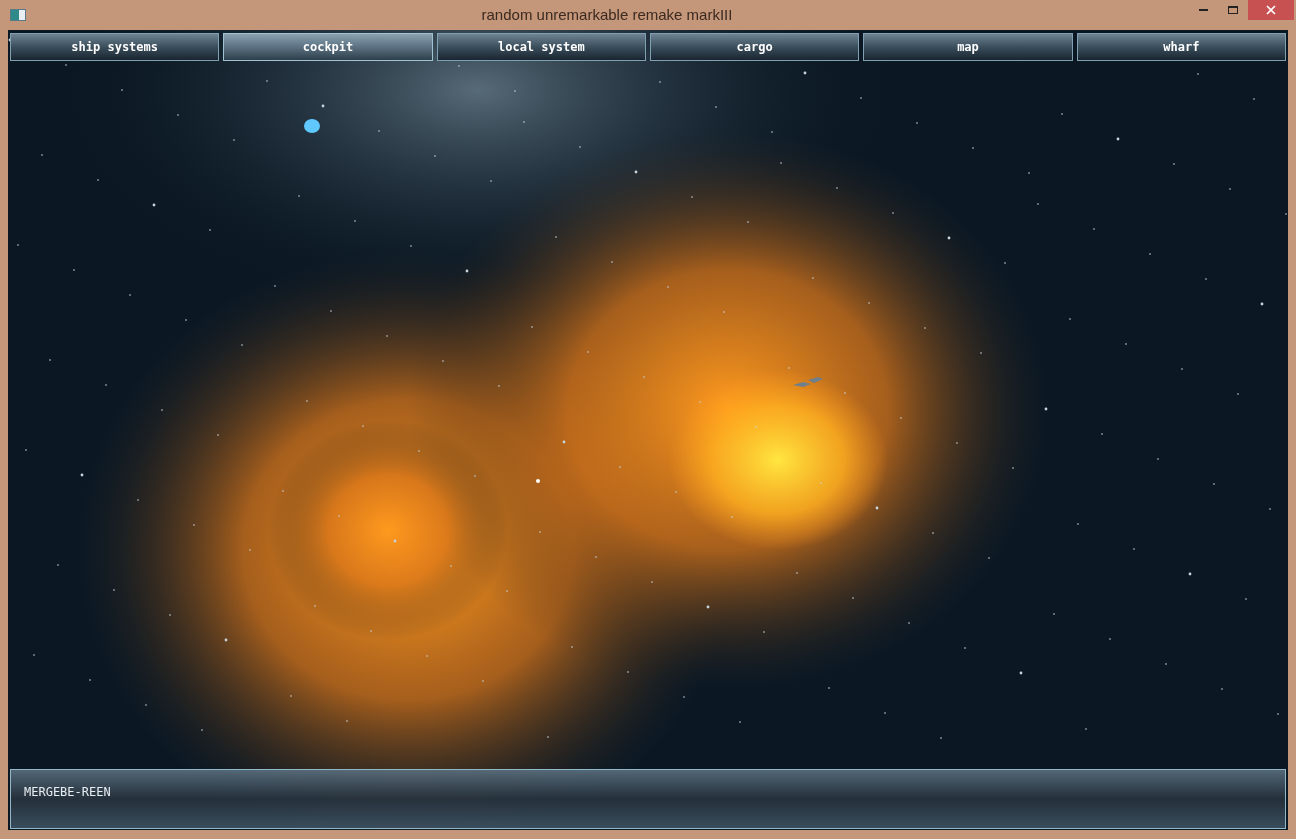 The image size is (1296, 839). Describe the element at coordinates (968, 47) in the screenshot. I see `tab: map` at that location.